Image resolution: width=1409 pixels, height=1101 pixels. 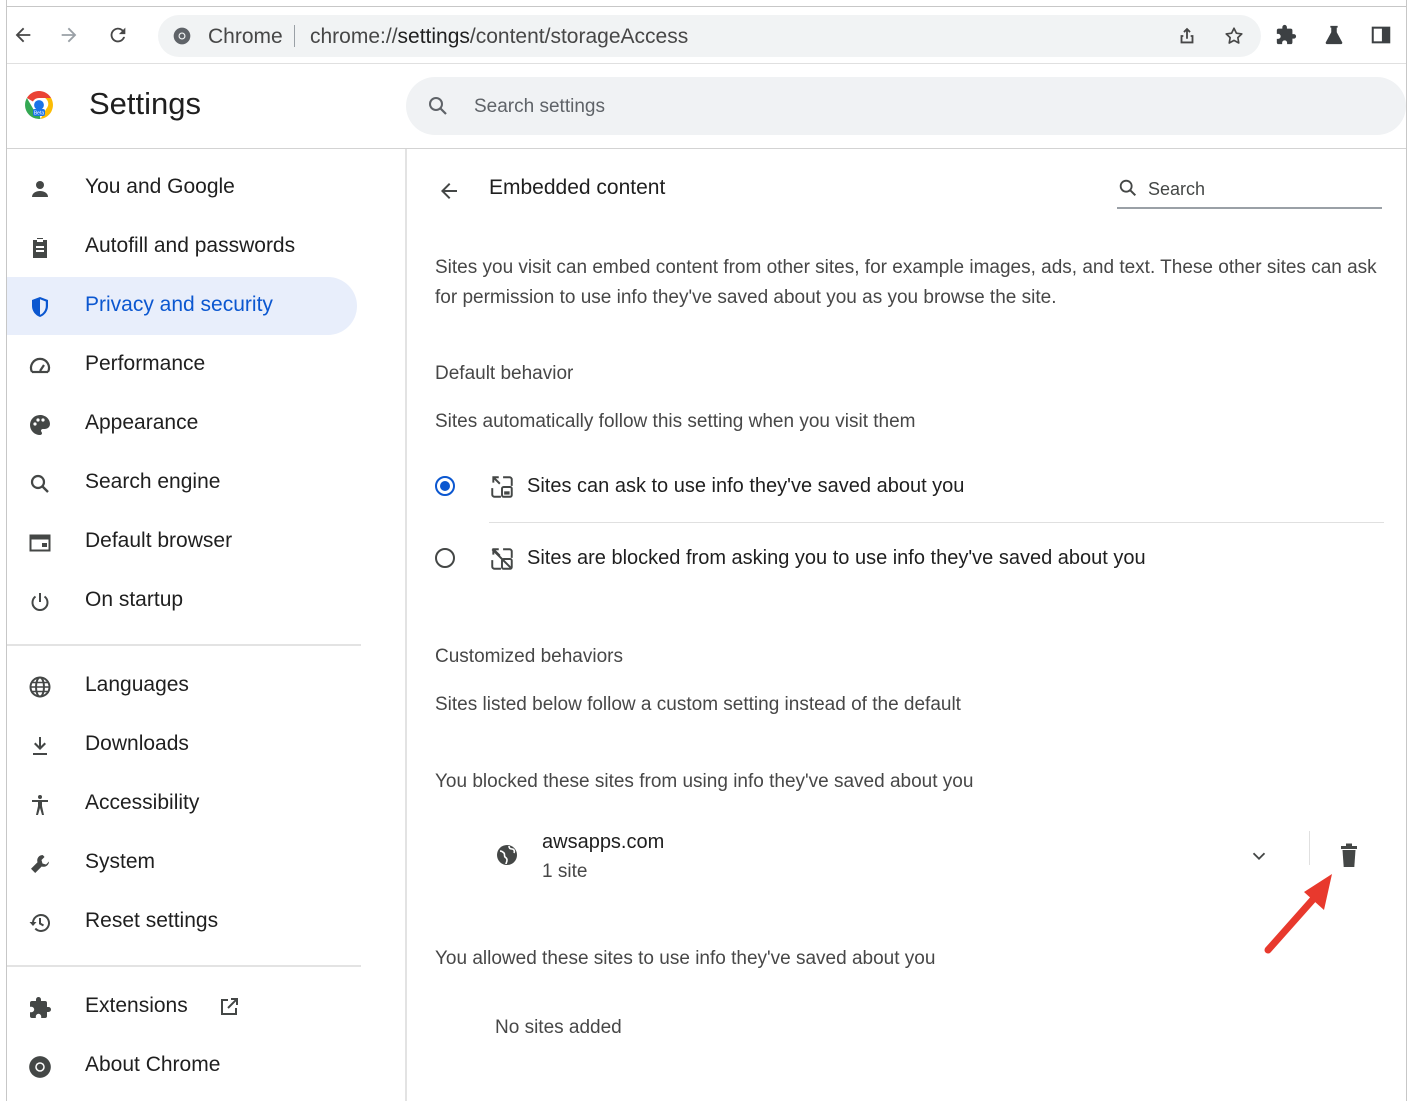 I want to click on sidebar-item-appearance: Appearance, so click(x=182, y=424).